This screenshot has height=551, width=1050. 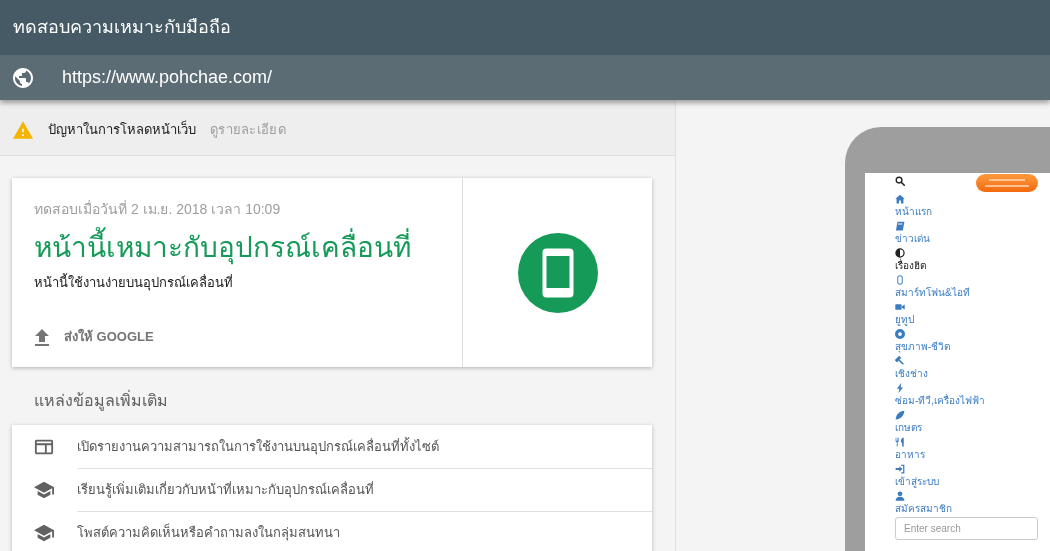 I want to click on contrast-icon, so click(x=900, y=253).